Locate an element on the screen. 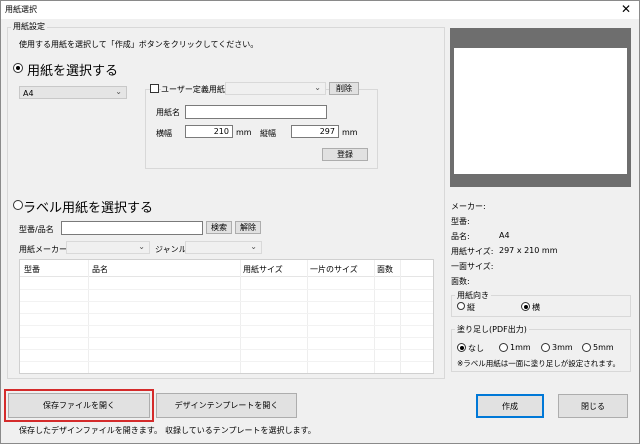 The width and height of the screenshot is (640, 444). preview-paper is located at coordinates (540, 111).